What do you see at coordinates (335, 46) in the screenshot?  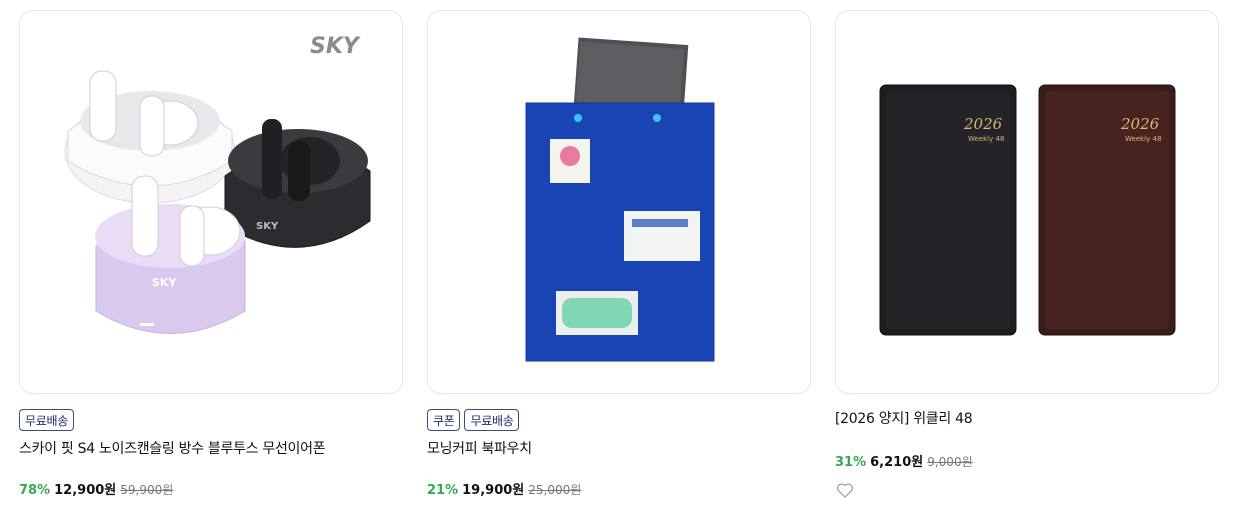 I see `brand-logo: SKY` at bounding box center [335, 46].